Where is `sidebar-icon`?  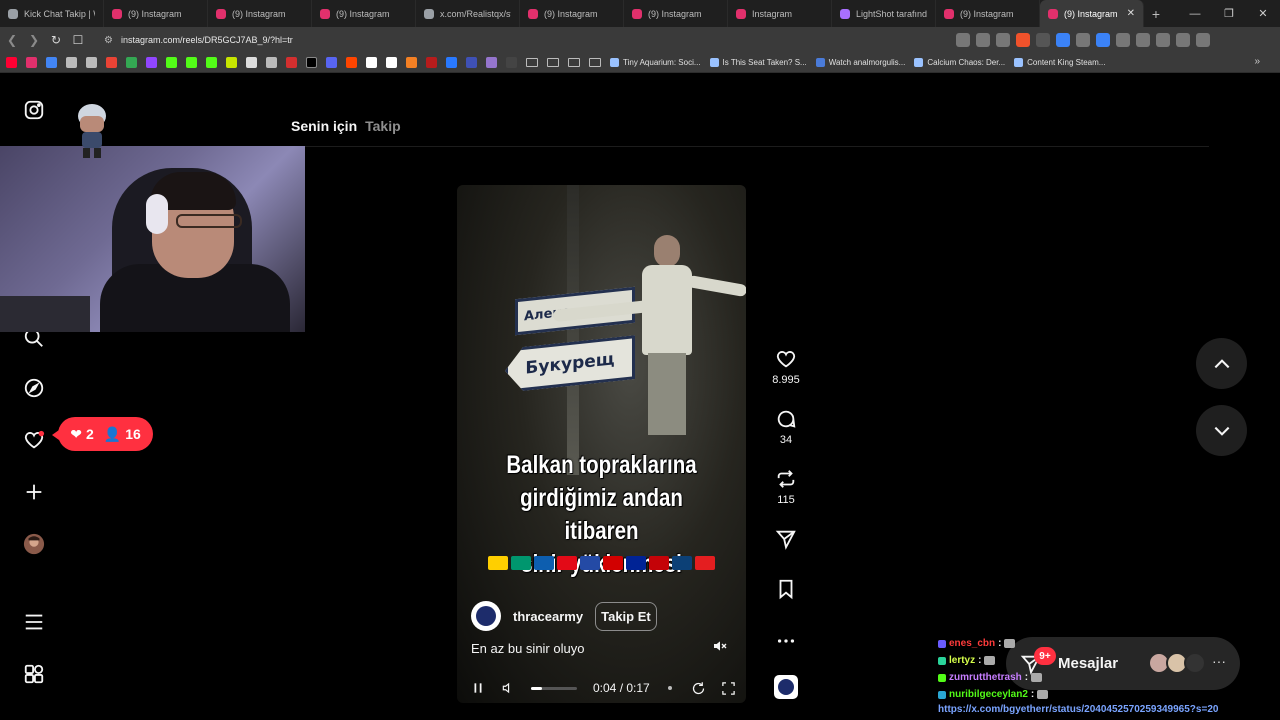
sidebar-icon is located at coordinates (1163, 40).